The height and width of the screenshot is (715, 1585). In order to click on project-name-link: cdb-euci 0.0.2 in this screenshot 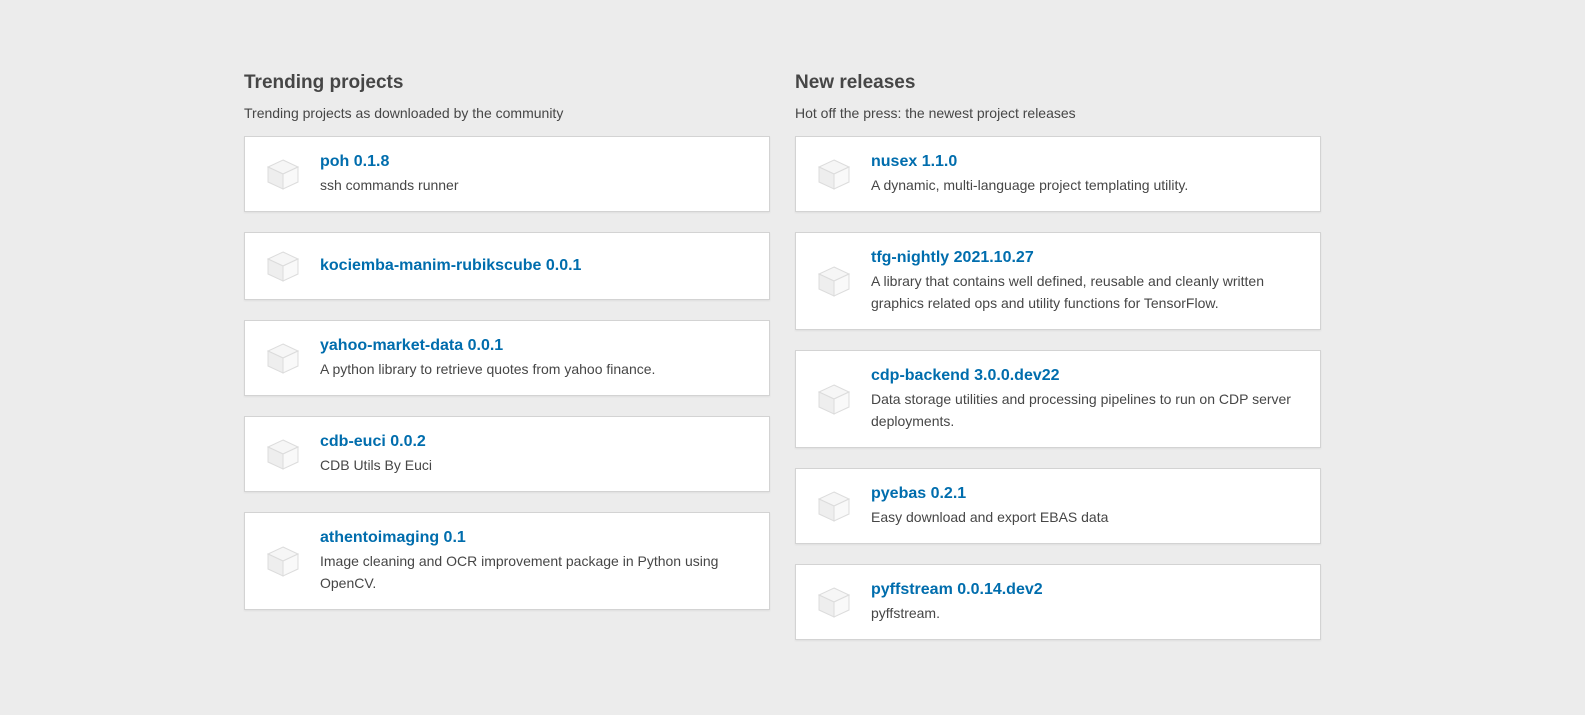, I will do `click(534, 442)`.